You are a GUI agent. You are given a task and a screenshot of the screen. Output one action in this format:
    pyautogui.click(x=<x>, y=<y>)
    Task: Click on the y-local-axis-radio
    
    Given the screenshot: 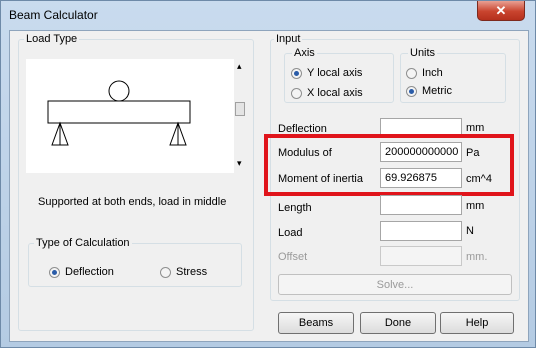 What is the action you would take?
    pyautogui.click(x=296, y=73)
    